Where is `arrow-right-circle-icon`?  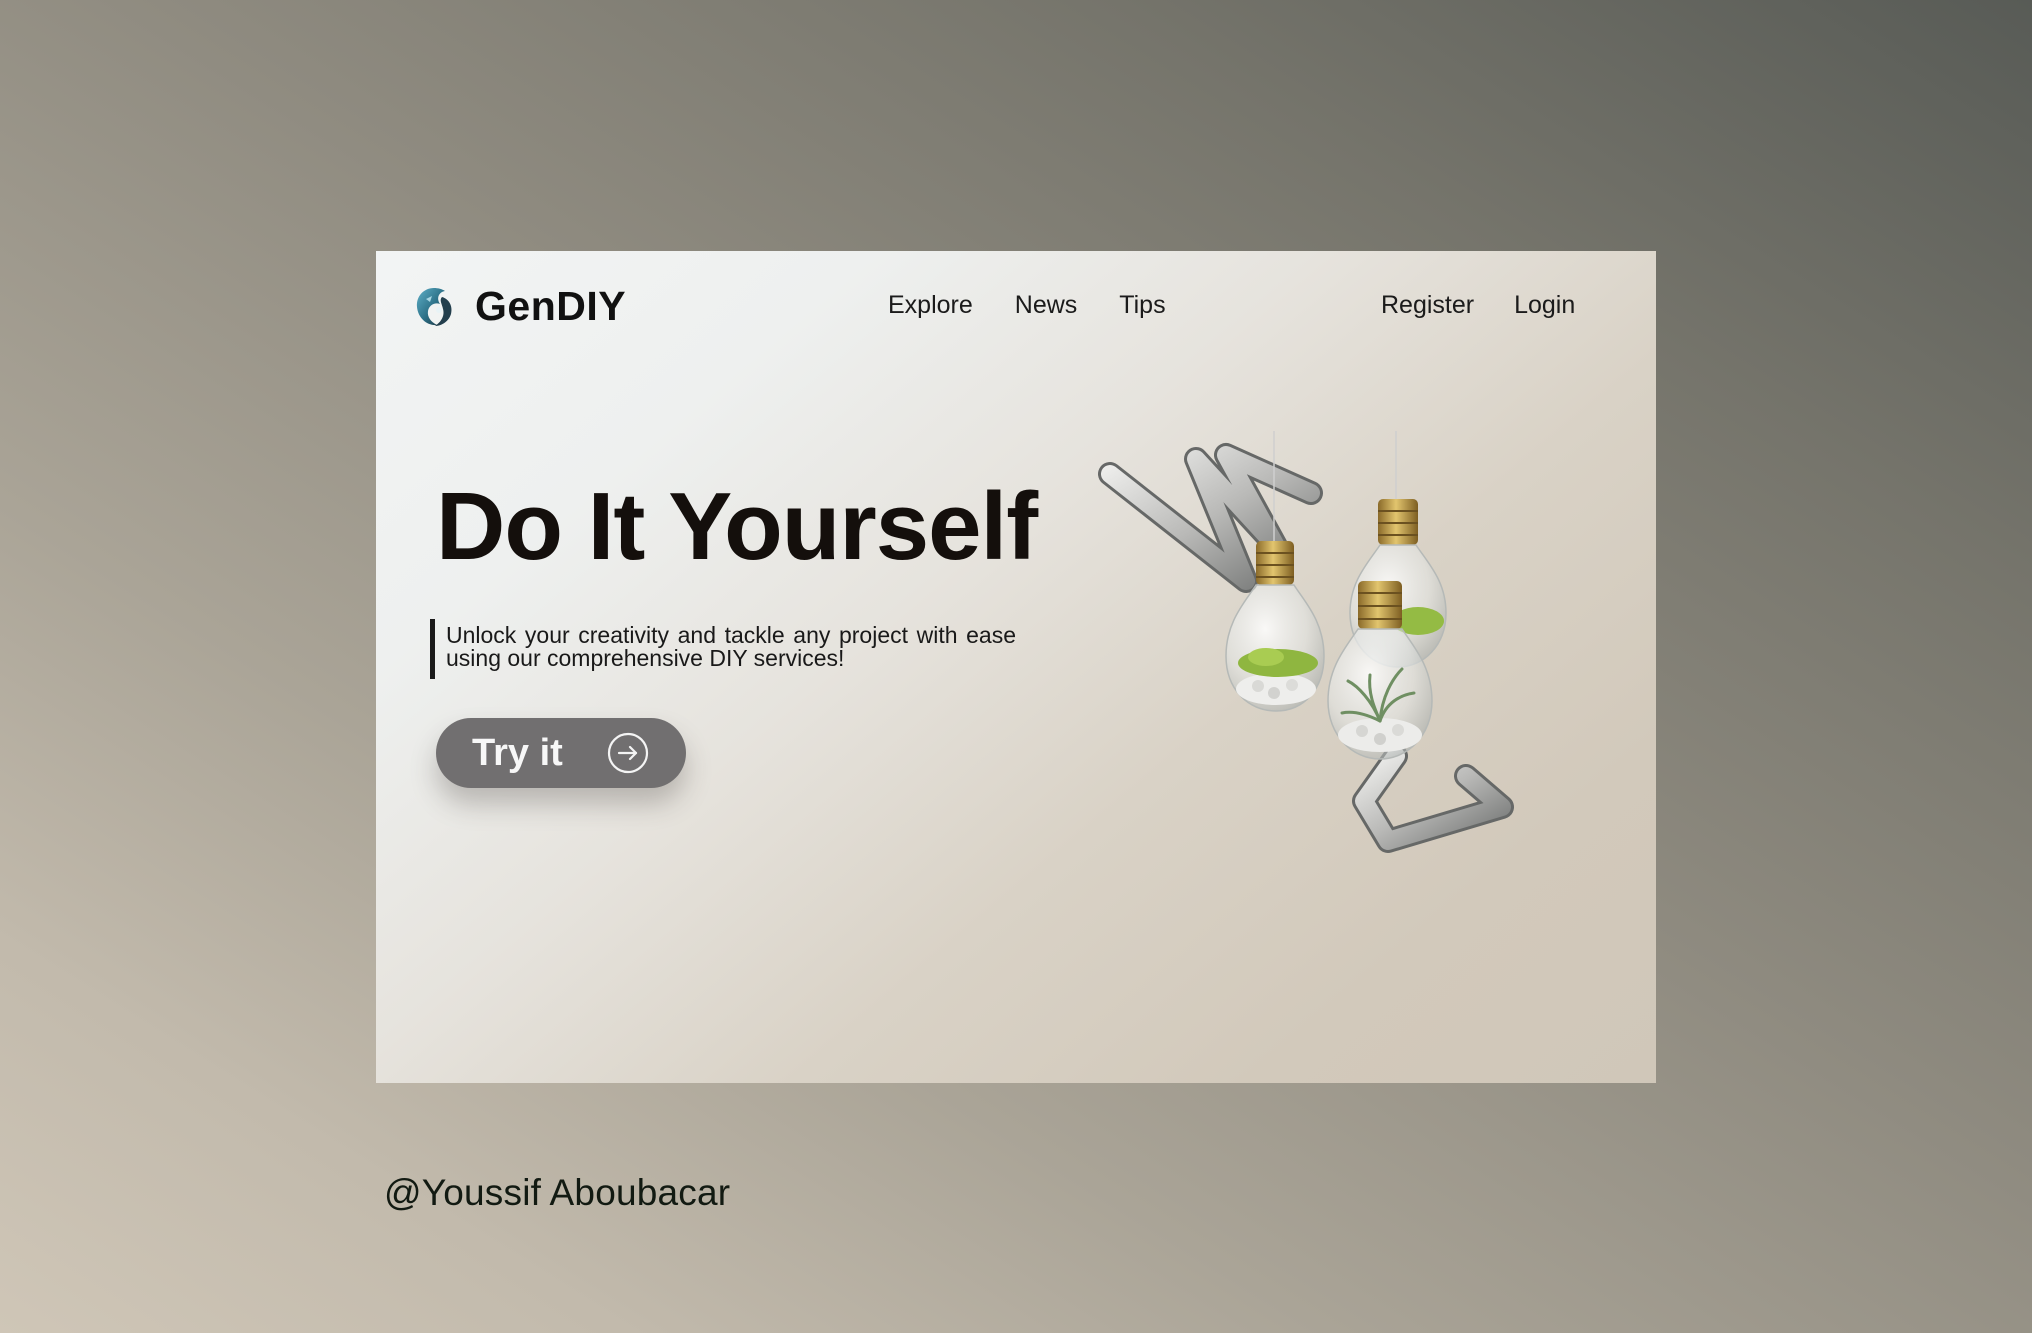 arrow-right-circle-icon is located at coordinates (628, 753).